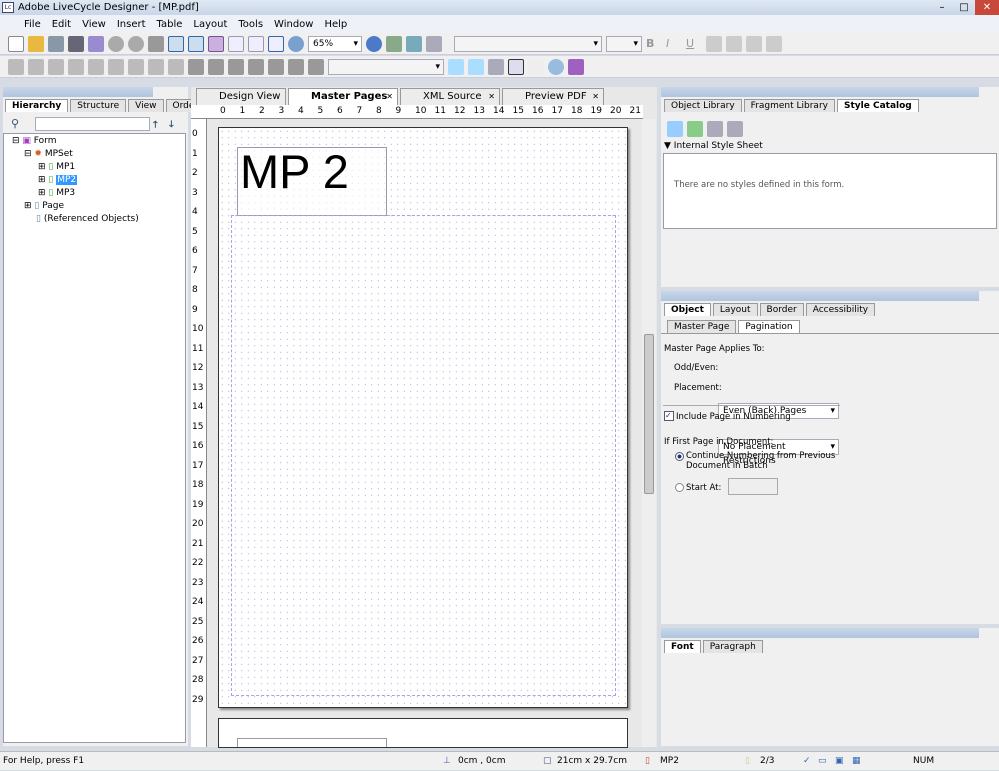  Describe the element at coordinates (434, 43) in the screenshot. I see `image-icon` at that location.